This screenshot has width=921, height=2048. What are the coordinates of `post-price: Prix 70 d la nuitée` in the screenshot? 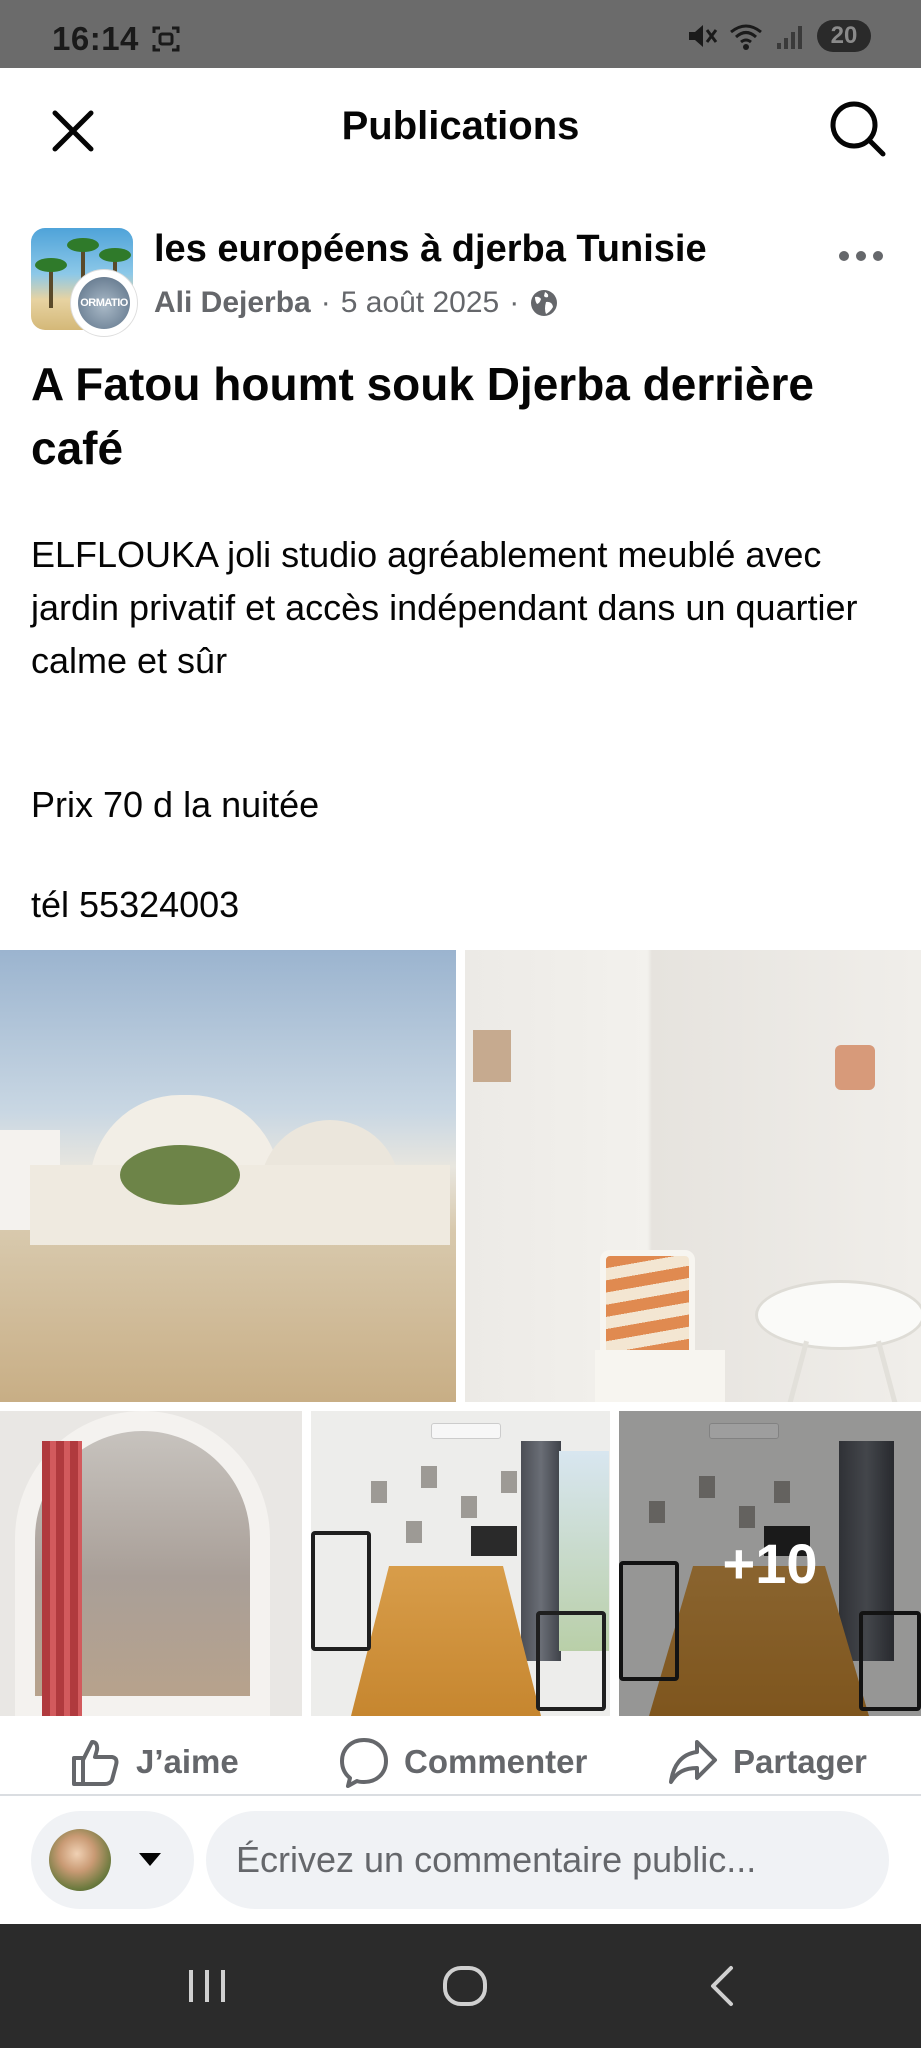 It's located at (175, 804).